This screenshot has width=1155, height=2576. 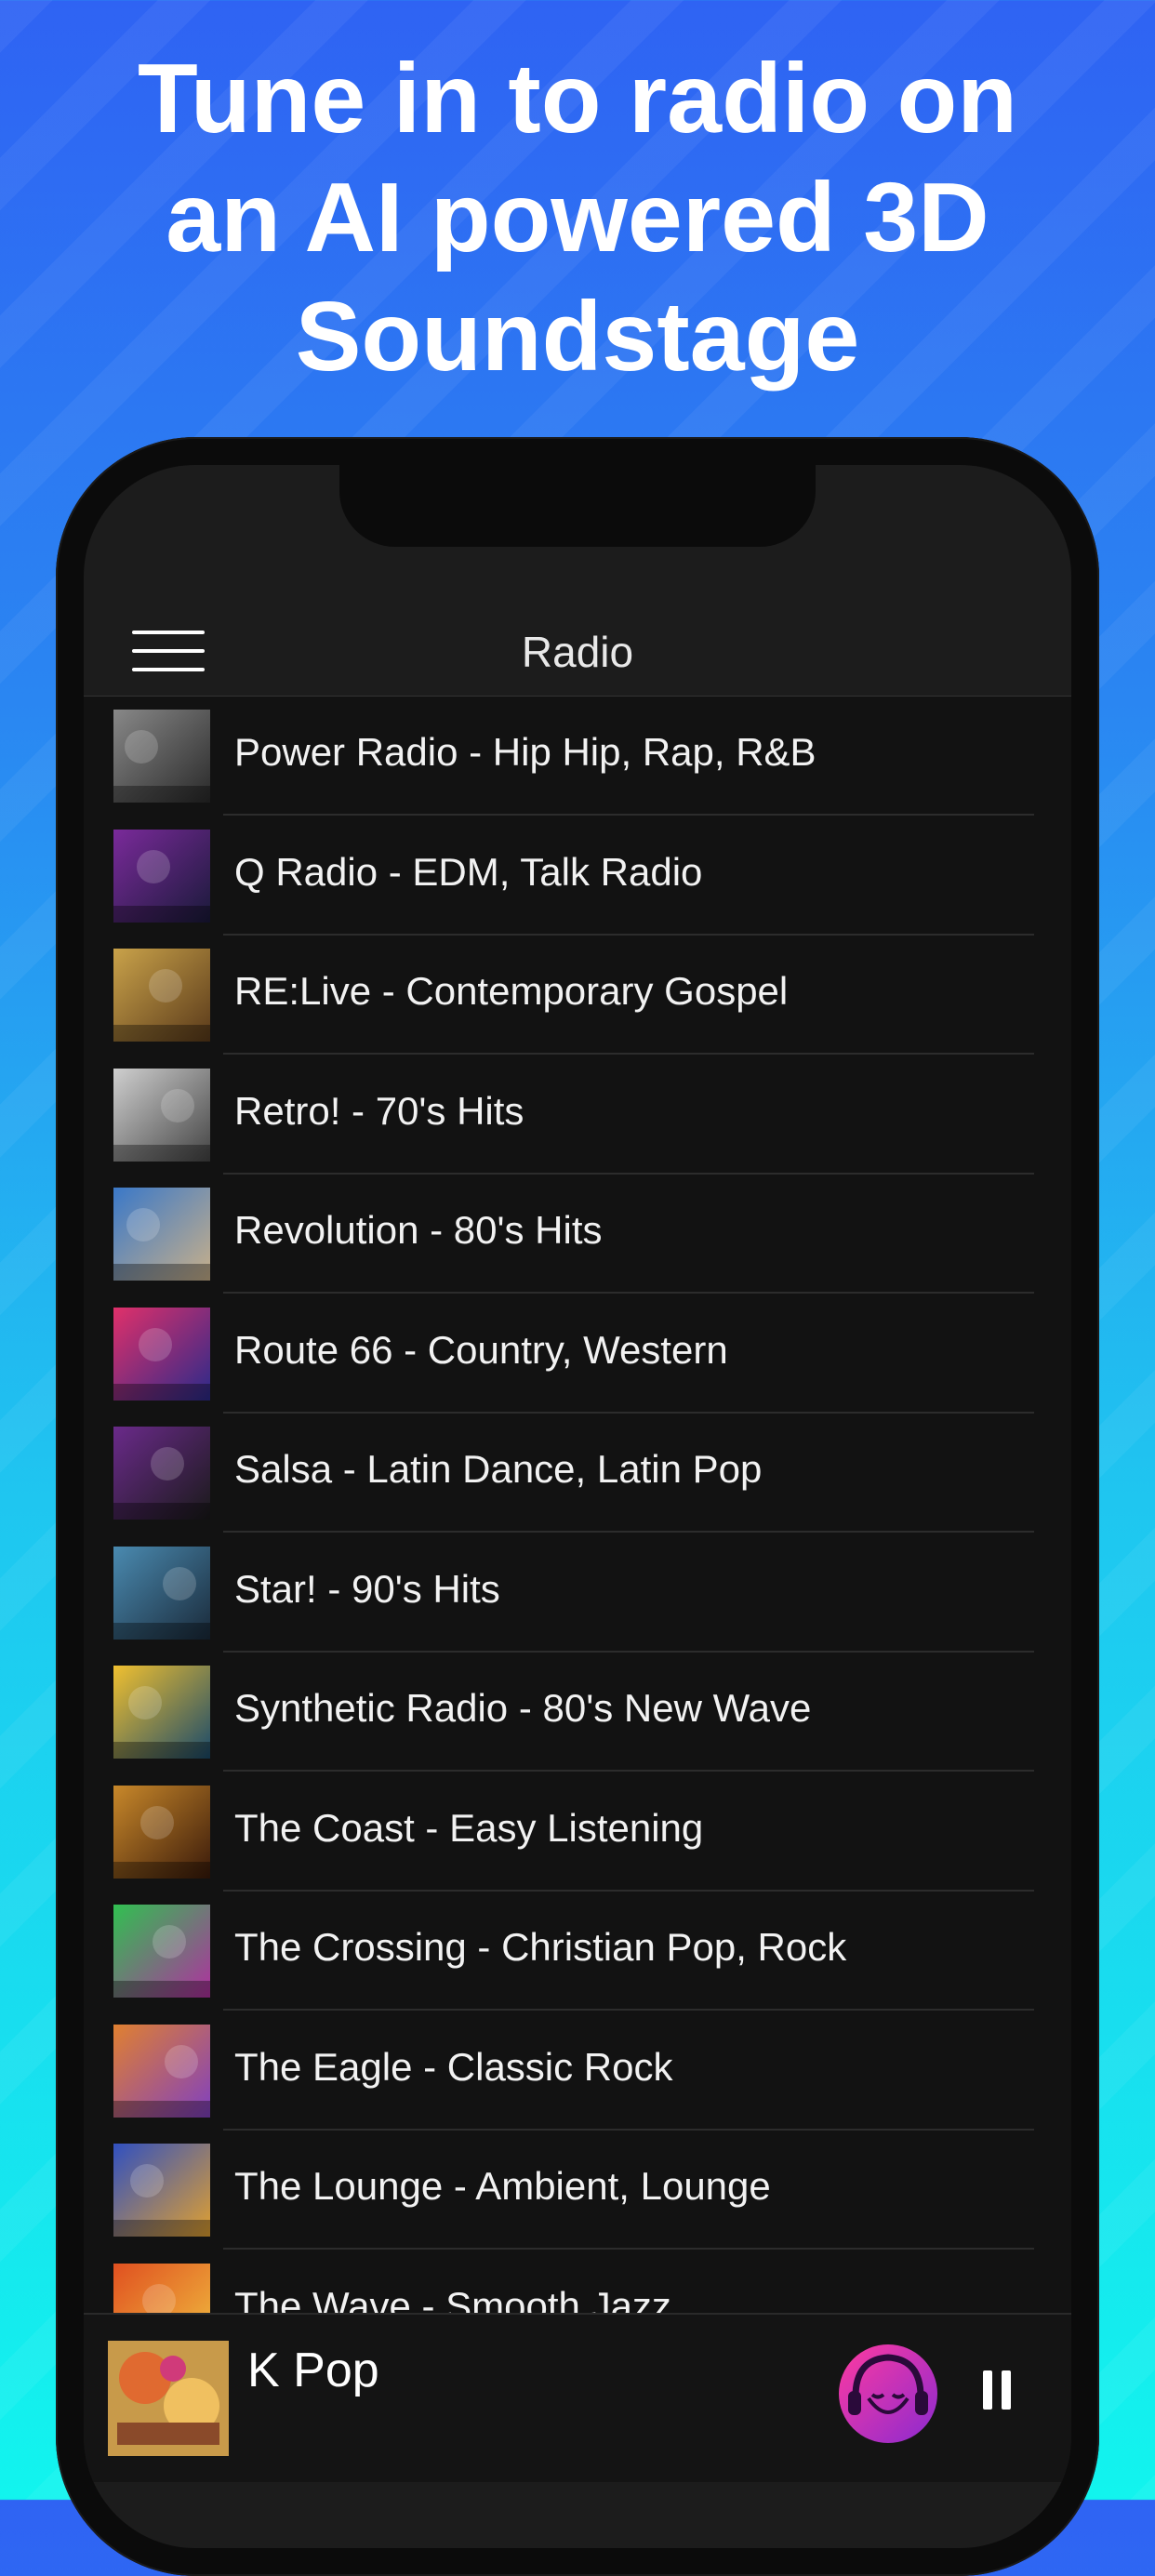 What do you see at coordinates (577, 506) in the screenshot?
I see `phone-notch` at bounding box center [577, 506].